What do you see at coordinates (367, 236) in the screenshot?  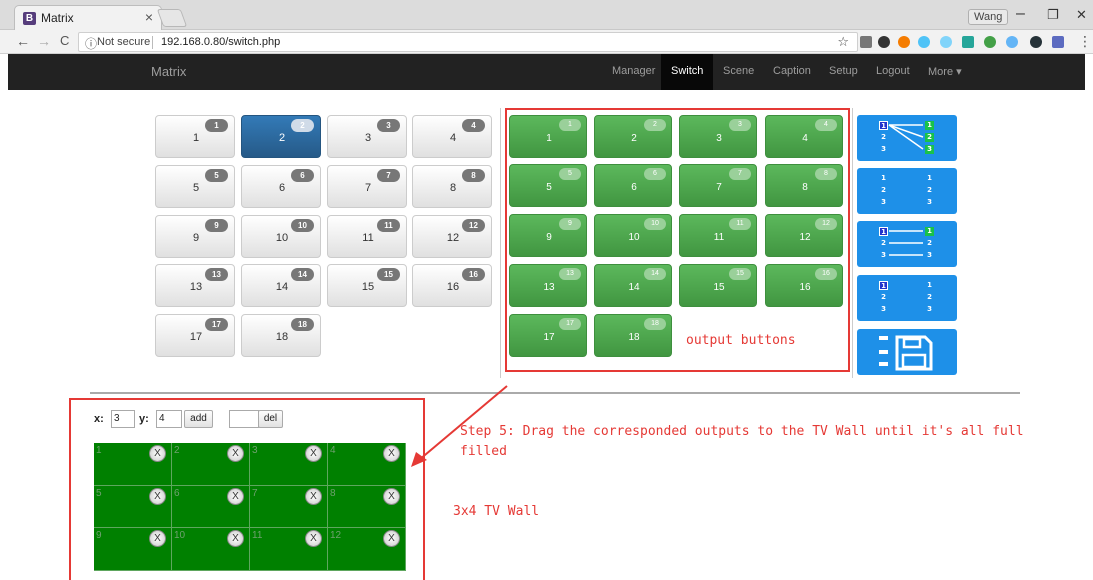 I see `input-button-11: 11 11` at bounding box center [367, 236].